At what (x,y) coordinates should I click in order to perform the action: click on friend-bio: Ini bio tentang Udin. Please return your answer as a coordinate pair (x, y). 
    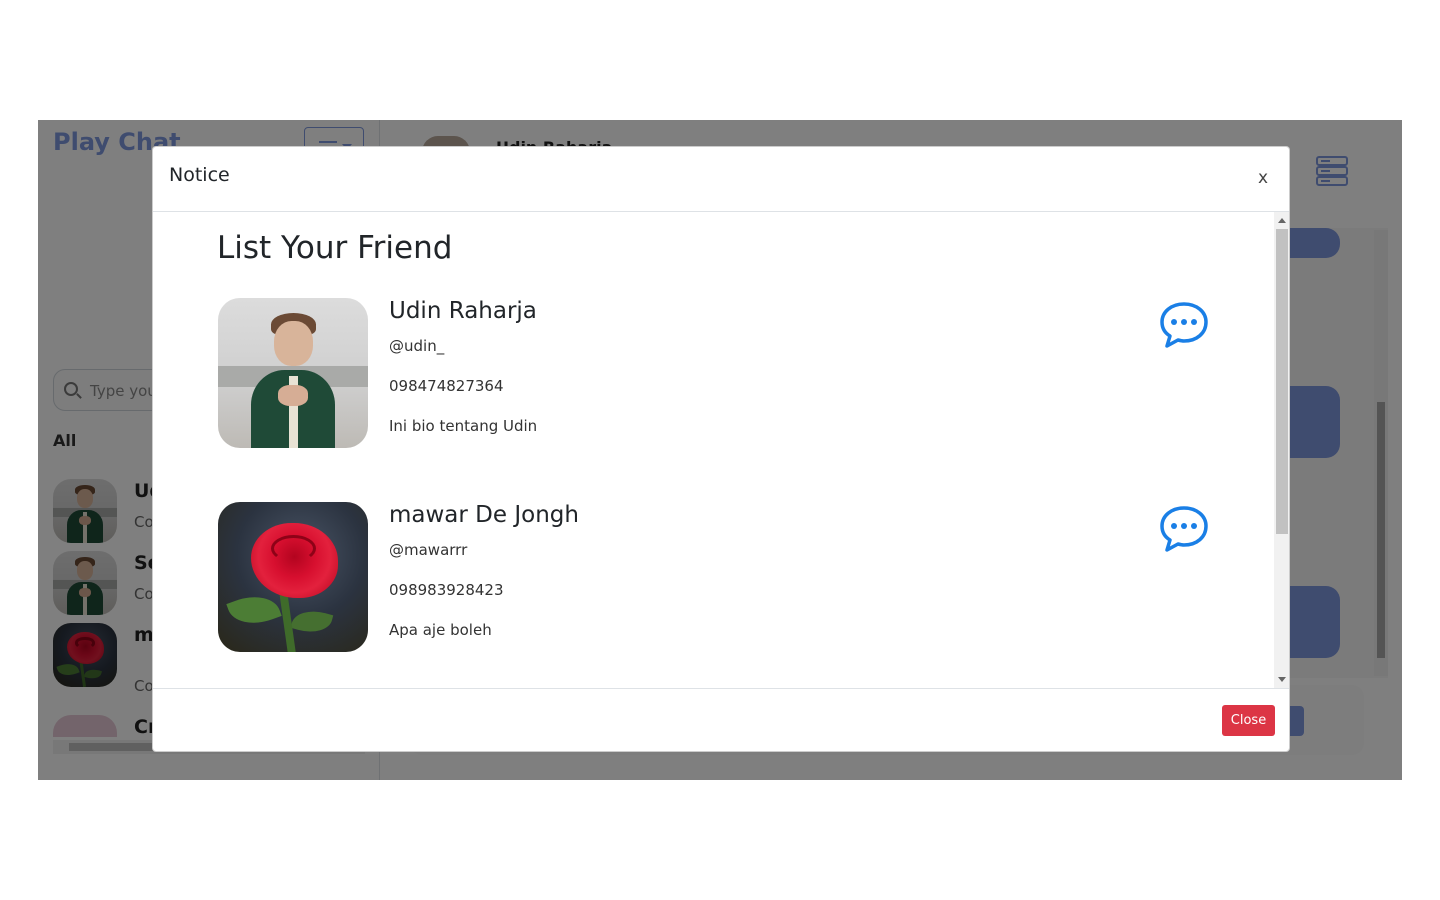
    Looking at the image, I should click on (463, 426).